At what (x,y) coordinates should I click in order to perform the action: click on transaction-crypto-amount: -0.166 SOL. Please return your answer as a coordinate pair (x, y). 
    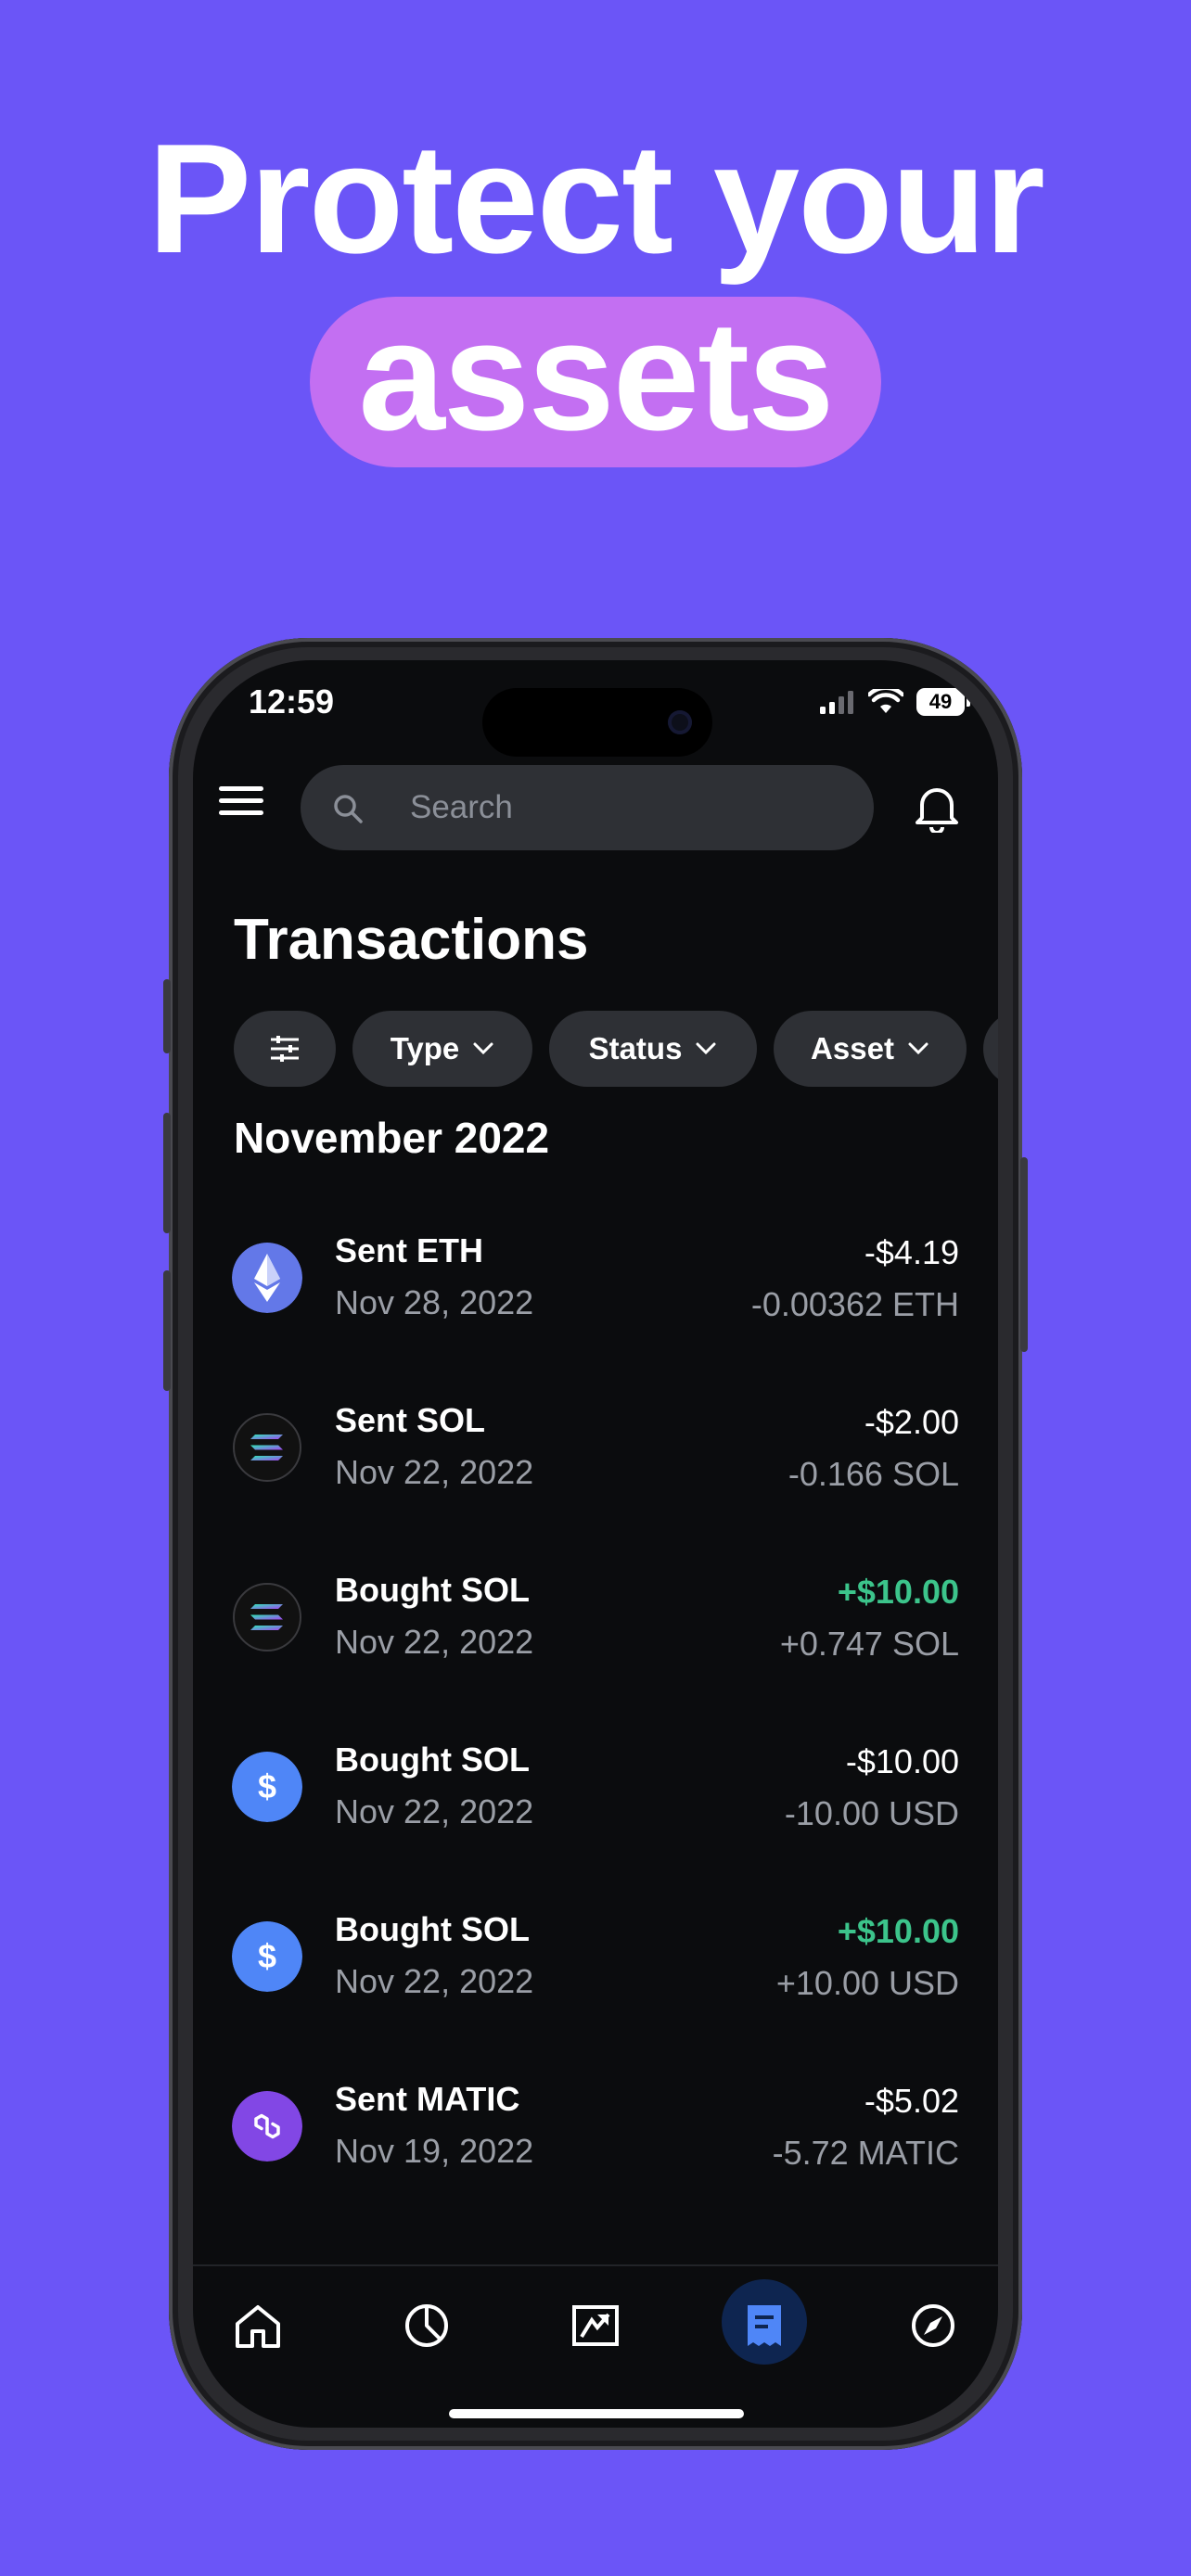
    Looking at the image, I should click on (873, 1474).